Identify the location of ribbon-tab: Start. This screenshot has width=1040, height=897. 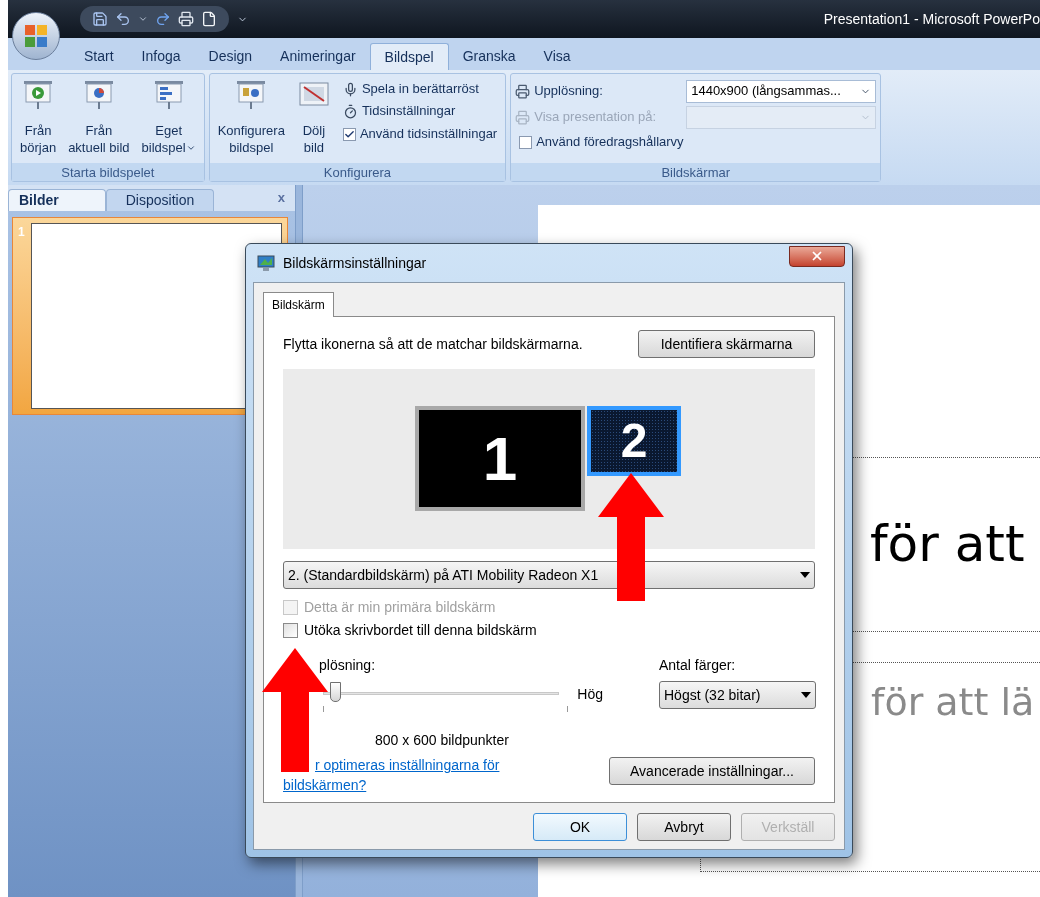
(99, 56).